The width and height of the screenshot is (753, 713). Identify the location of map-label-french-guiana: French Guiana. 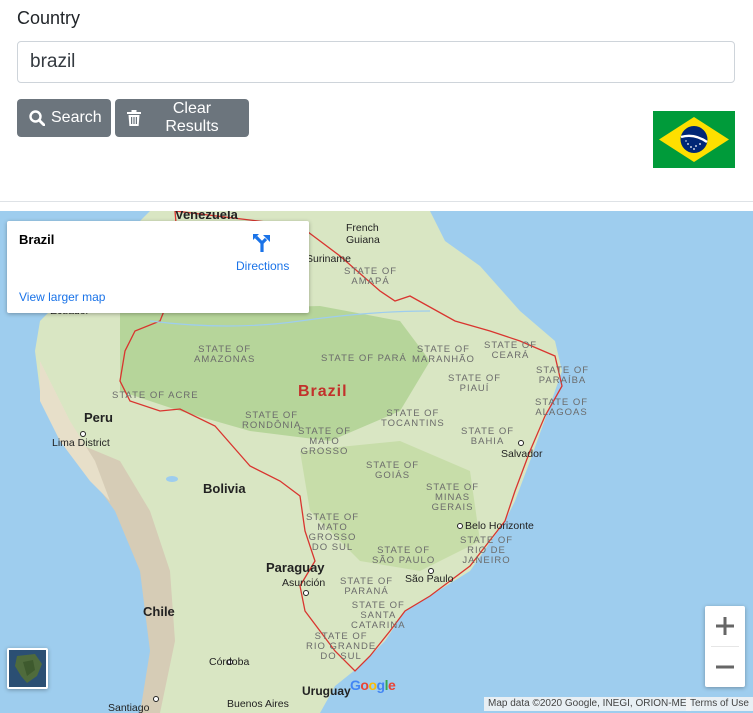
(363, 234).